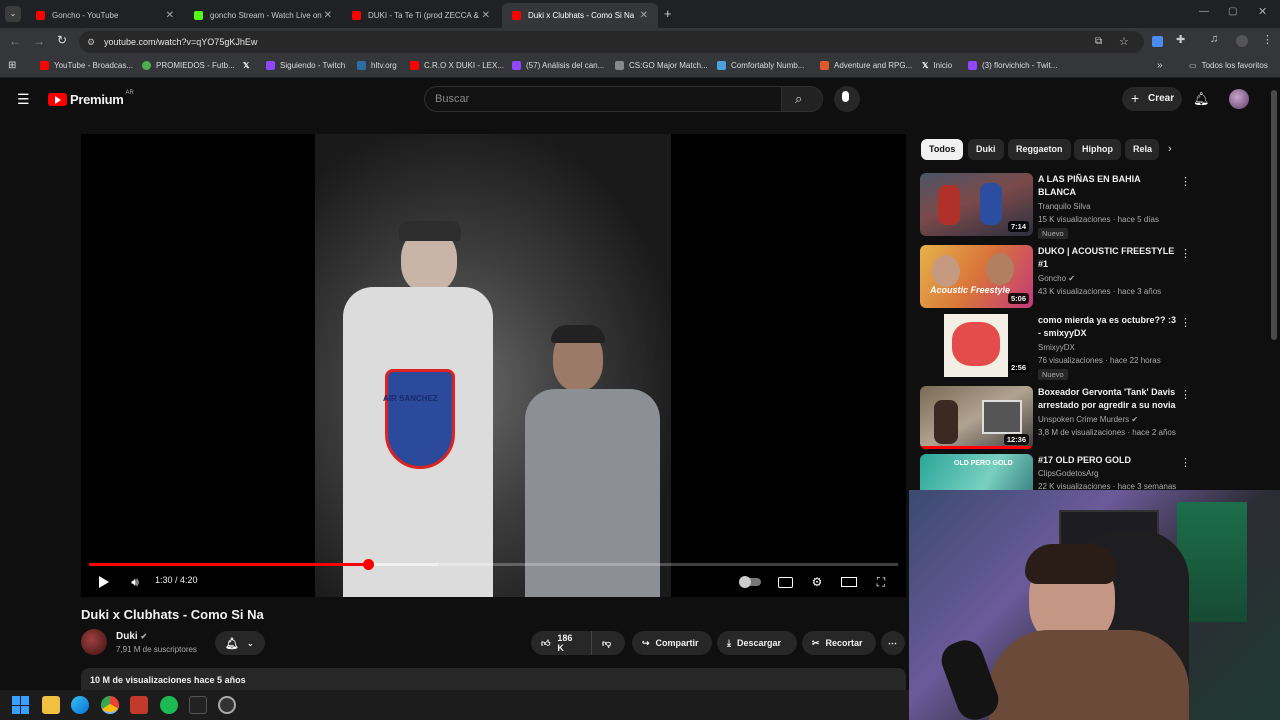  Describe the element at coordinates (1170, 149) in the screenshot. I see `chevron-right-icon: ›` at that location.